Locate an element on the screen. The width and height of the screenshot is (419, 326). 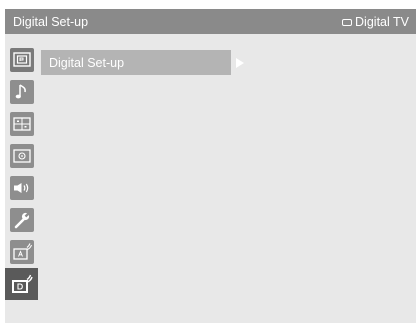
grid-icon is located at coordinates (21, 124).